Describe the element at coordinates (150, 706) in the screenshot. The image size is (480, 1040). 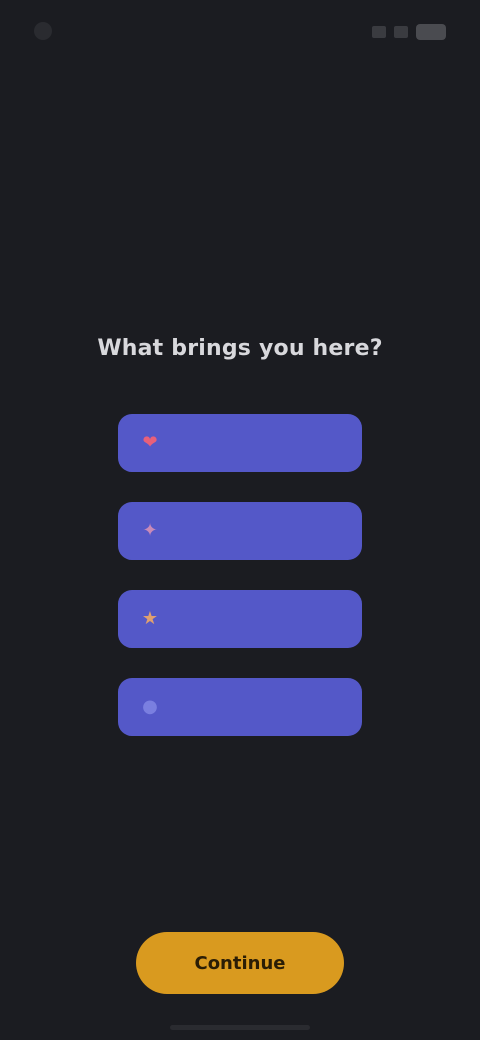
I see `circle-icon: ●` at that location.